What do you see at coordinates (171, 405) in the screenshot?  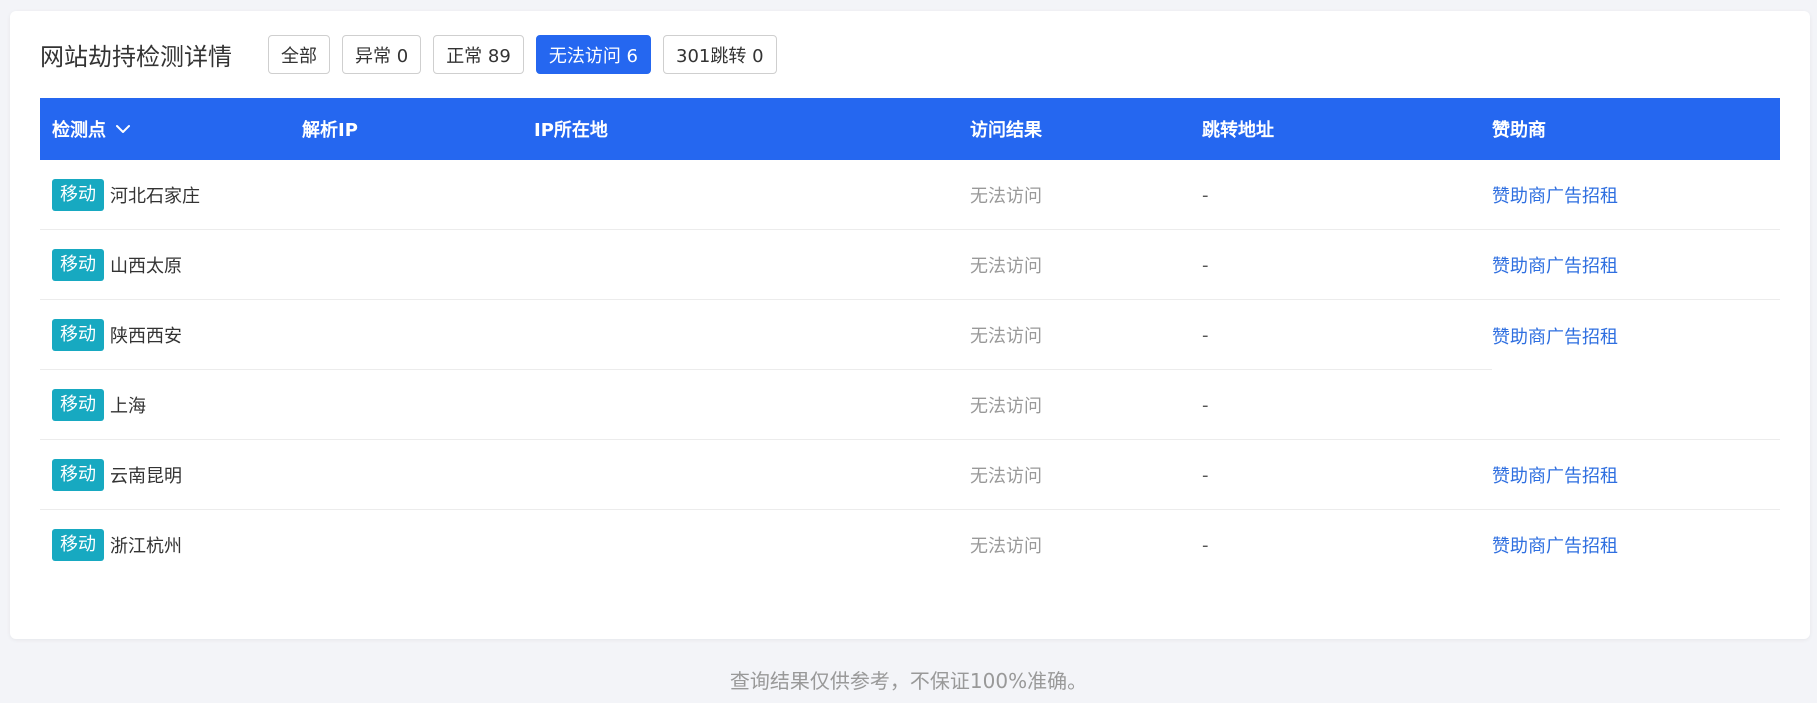 I see `checkpoint-cell: 移动 上海` at bounding box center [171, 405].